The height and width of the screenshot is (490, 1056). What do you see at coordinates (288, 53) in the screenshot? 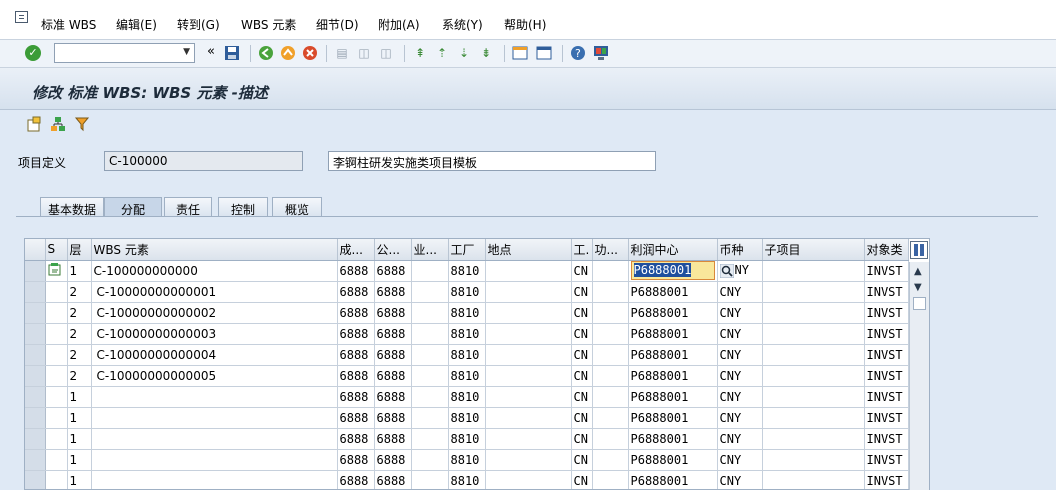
I see `exit-icon` at bounding box center [288, 53].